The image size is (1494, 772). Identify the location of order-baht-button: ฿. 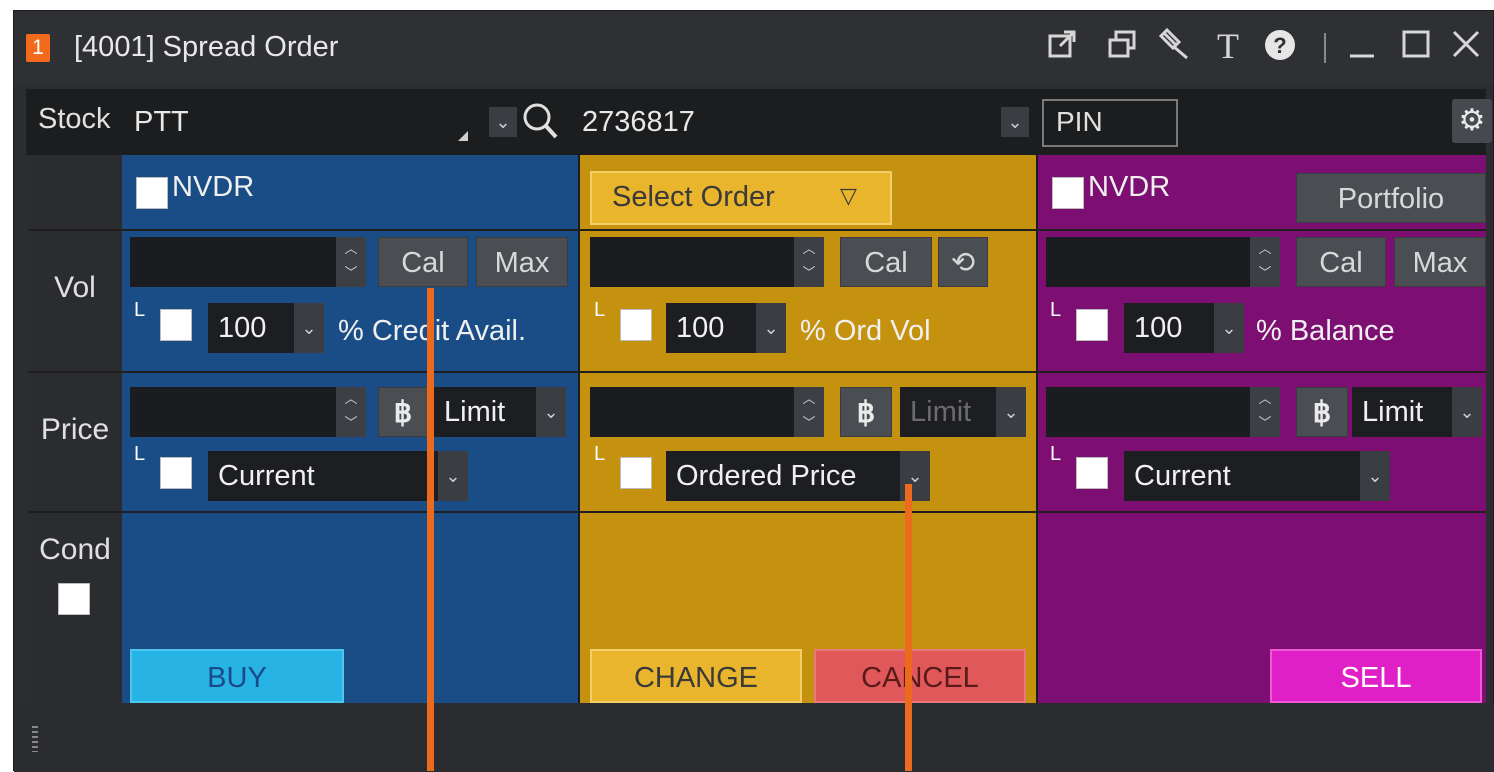
(866, 412).